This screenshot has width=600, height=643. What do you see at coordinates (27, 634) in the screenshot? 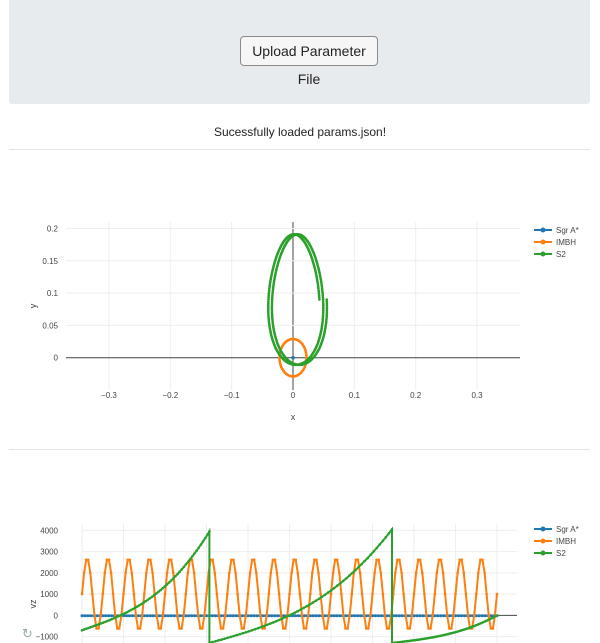
I see `reset-axes-icon: ↻` at bounding box center [27, 634].